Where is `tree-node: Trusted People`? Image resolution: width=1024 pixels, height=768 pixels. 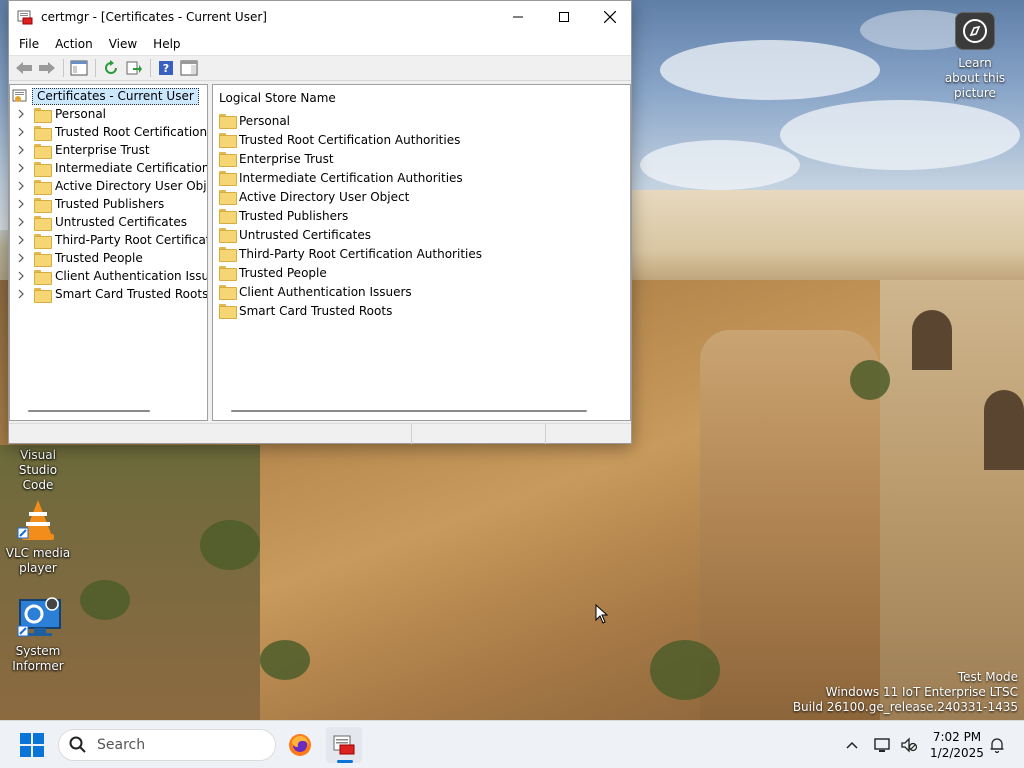
tree-node: Trusted People is located at coordinates (78, 258).